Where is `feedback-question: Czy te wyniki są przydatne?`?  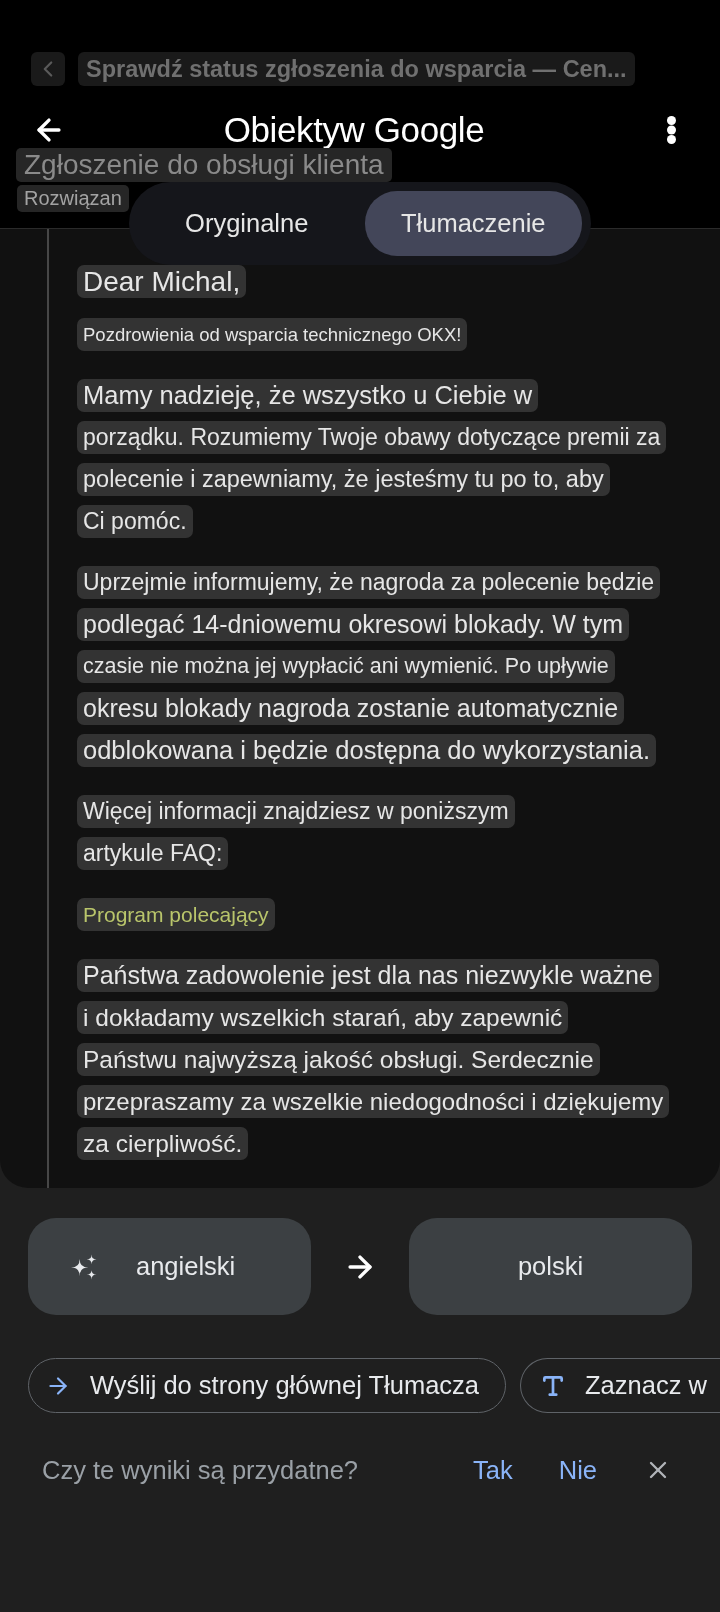
feedback-question: Czy te wyniki są przydatne? is located at coordinates (201, 1470).